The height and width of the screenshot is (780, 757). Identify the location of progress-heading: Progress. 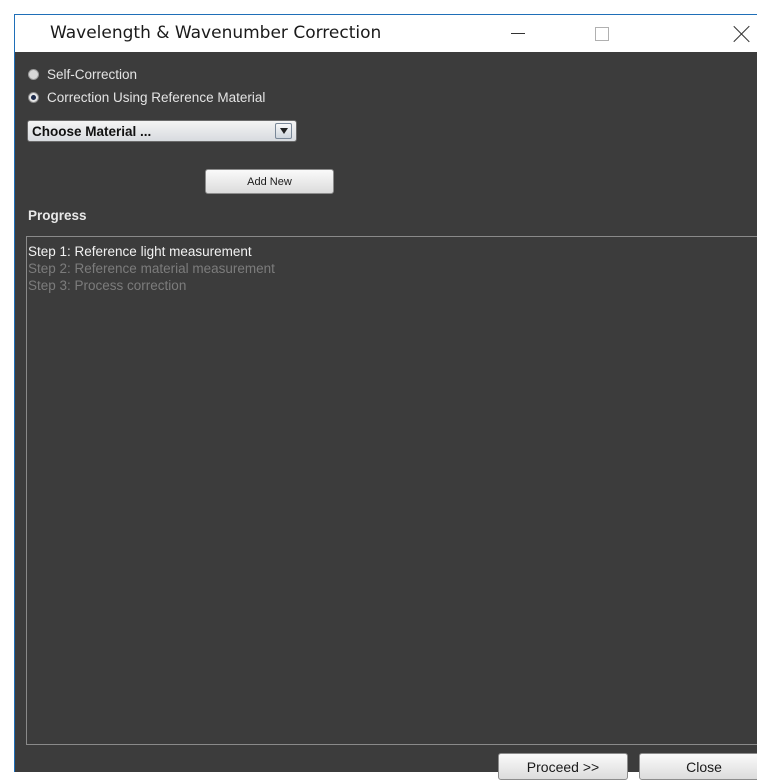
(57, 215).